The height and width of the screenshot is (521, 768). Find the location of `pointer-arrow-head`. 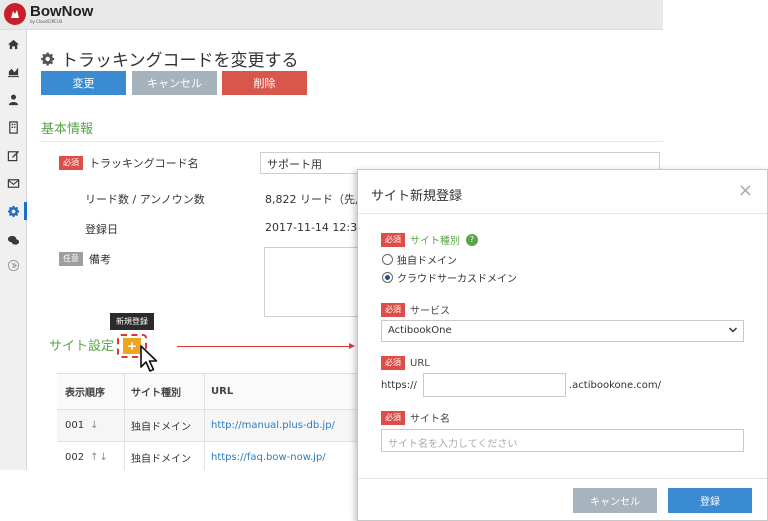

pointer-arrow-head is located at coordinates (352, 346).